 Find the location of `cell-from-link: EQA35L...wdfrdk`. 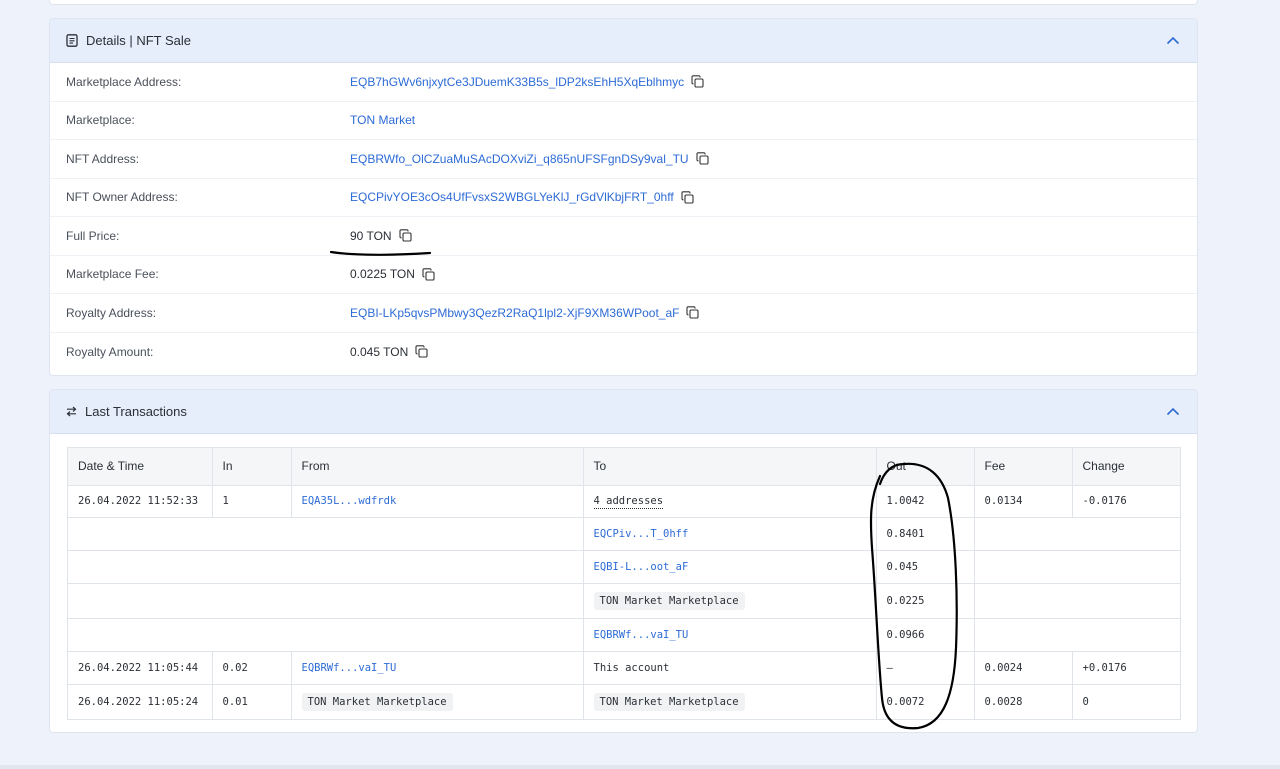

cell-from-link: EQA35L...wdfrdk is located at coordinates (437, 501).